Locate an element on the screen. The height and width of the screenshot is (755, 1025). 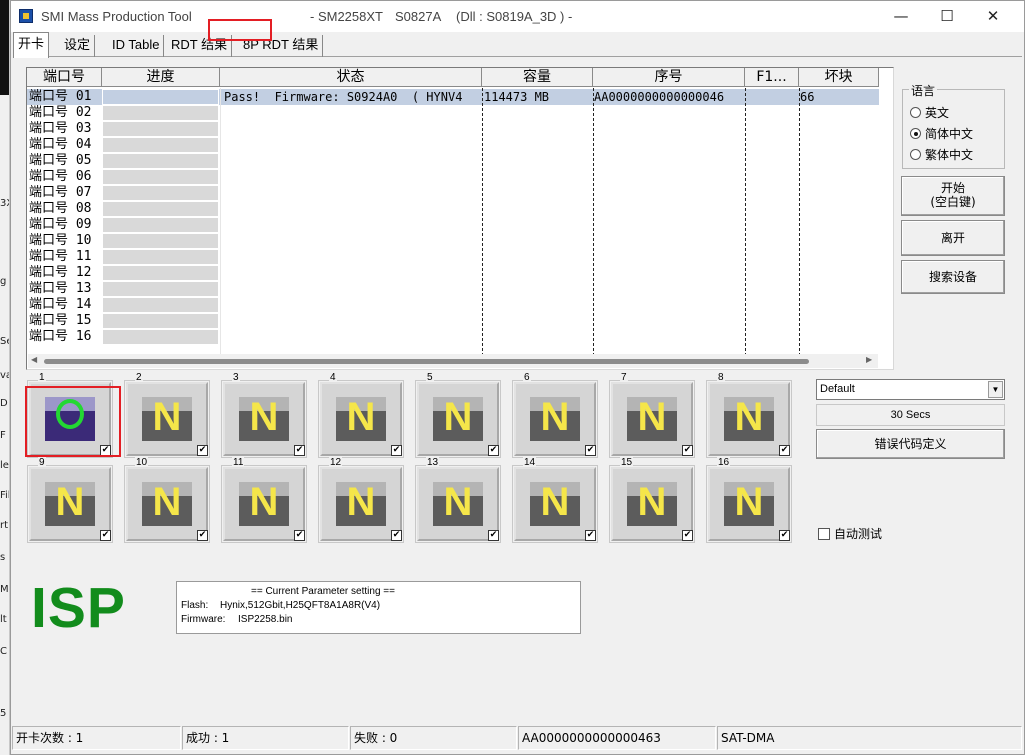
slot-state-letter: N is located at coordinates (652, 417).